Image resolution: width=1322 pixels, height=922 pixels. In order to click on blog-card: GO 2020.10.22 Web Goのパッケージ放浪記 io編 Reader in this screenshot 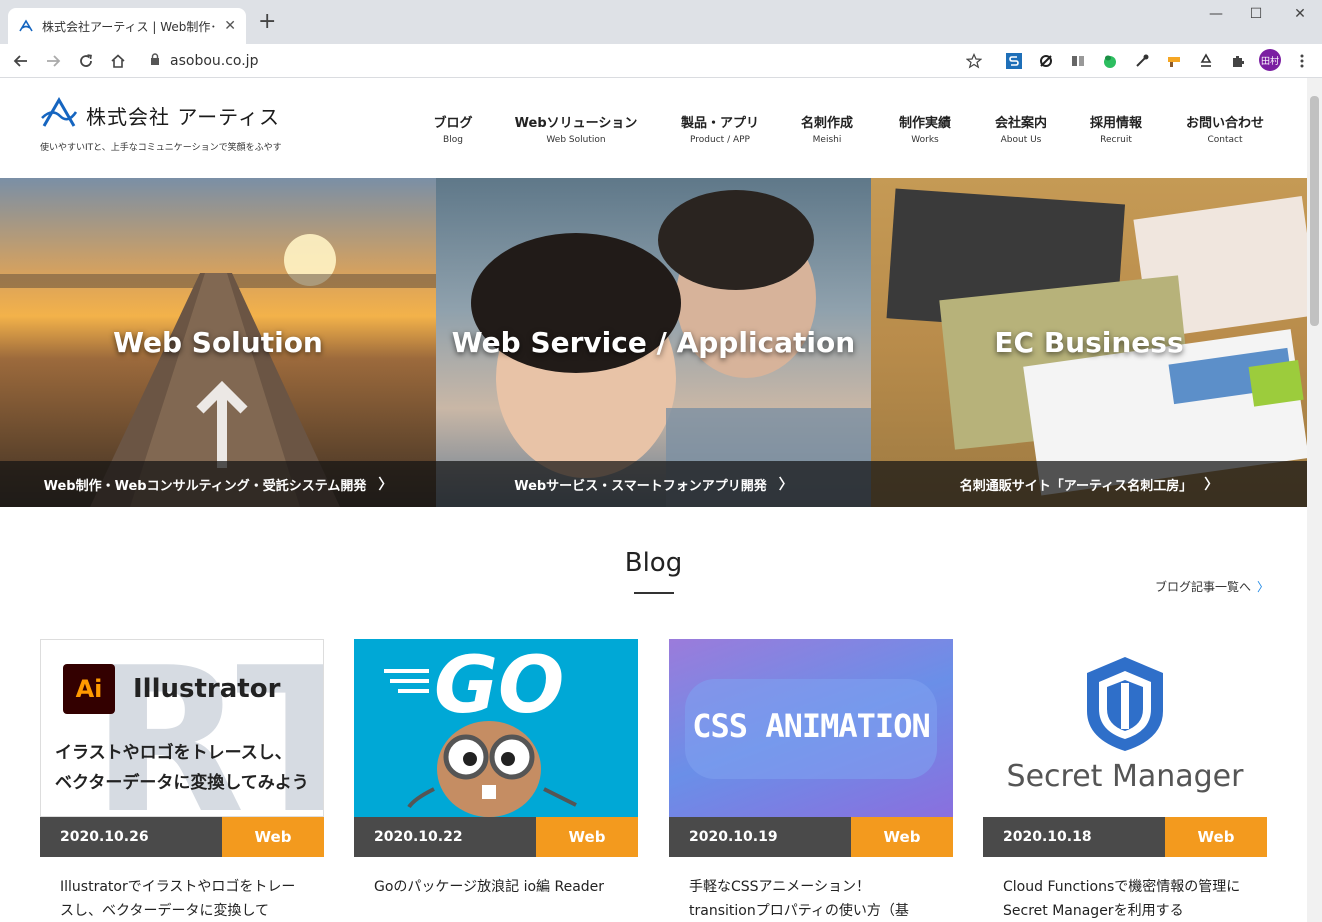, I will do `click(496, 769)`.